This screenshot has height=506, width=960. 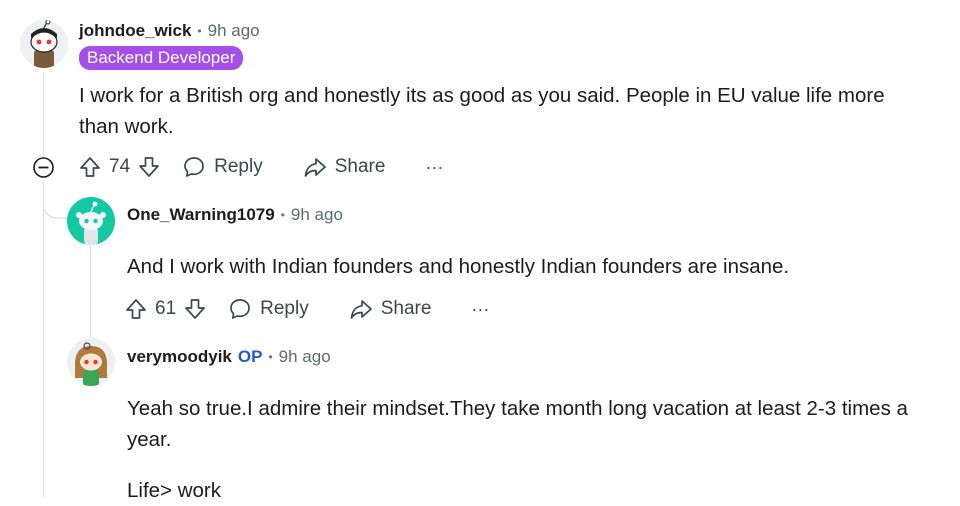 I want to click on comment-meta: verymoodyik OP • 9h ago, so click(x=229, y=357).